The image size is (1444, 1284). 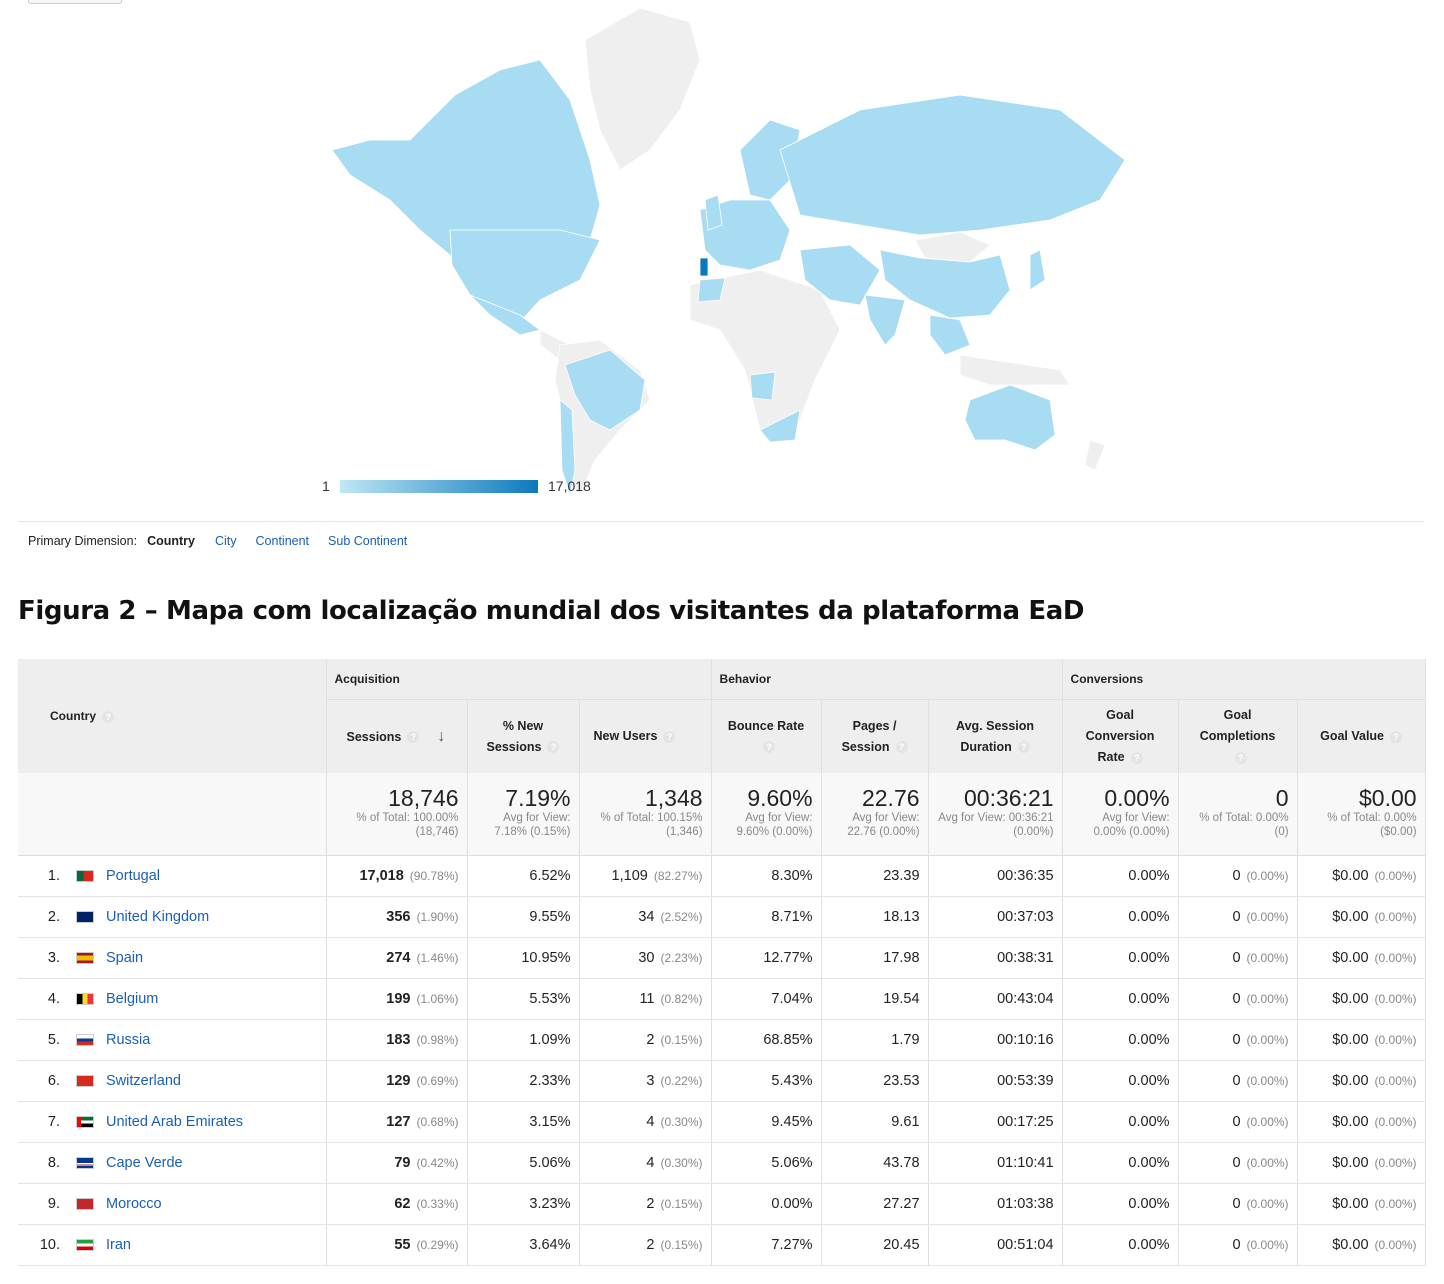 I want to click on duration-cell: 00:38:31, so click(x=995, y=958).